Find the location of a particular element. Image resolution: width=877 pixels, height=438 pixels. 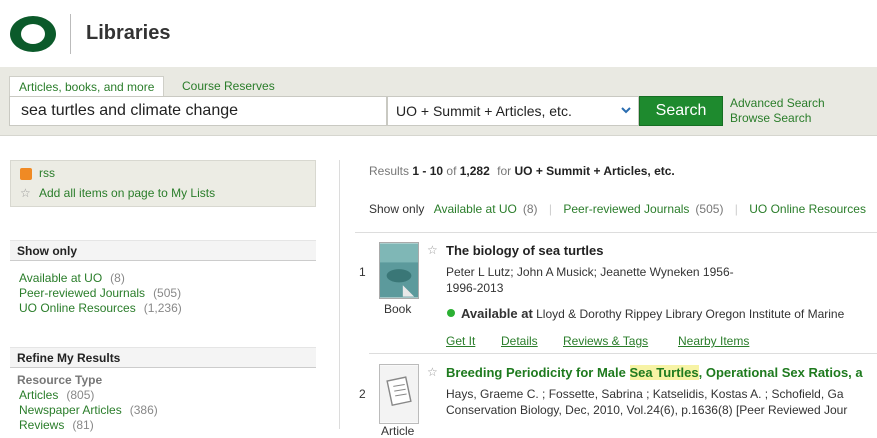

get-it-tab: Get It is located at coordinates (460, 341).